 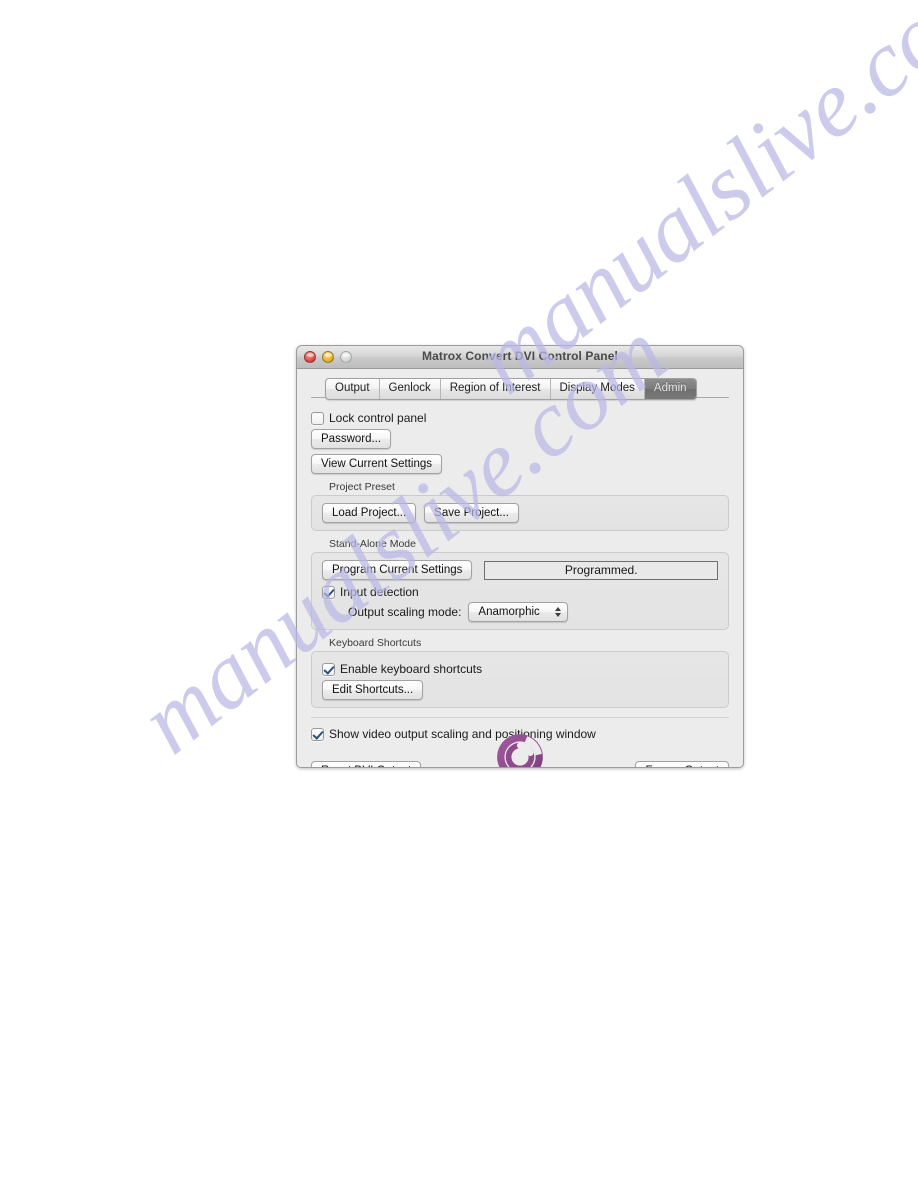 I want to click on view-current-settings-button: View Current Settings, so click(x=377, y=464).